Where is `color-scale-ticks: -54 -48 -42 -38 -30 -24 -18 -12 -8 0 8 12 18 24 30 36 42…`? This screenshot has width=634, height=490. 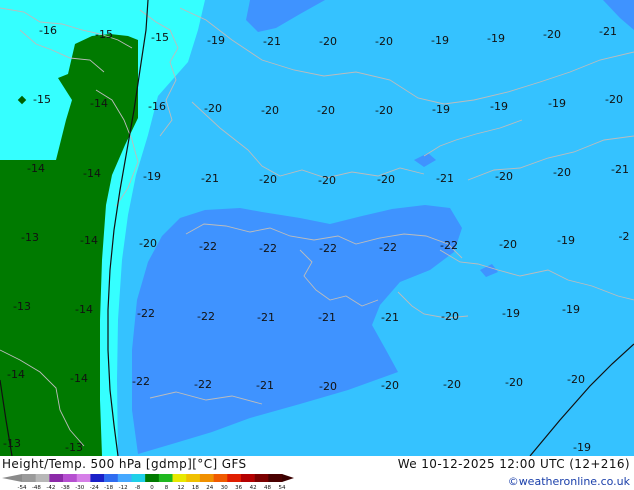
color-scale-ticks: -54 -48 -42 -38 -30 -24 -18 -12 -8 0 8 12 18 24 30 36 42… is located at coordinates (152, 487).